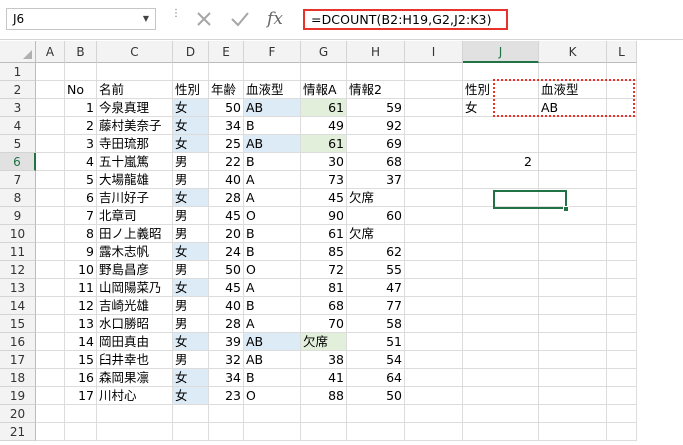  What do you see at coordinates (135, 414) in the screenshot?
I see `cell-c20` at bounding box center [135, 414].